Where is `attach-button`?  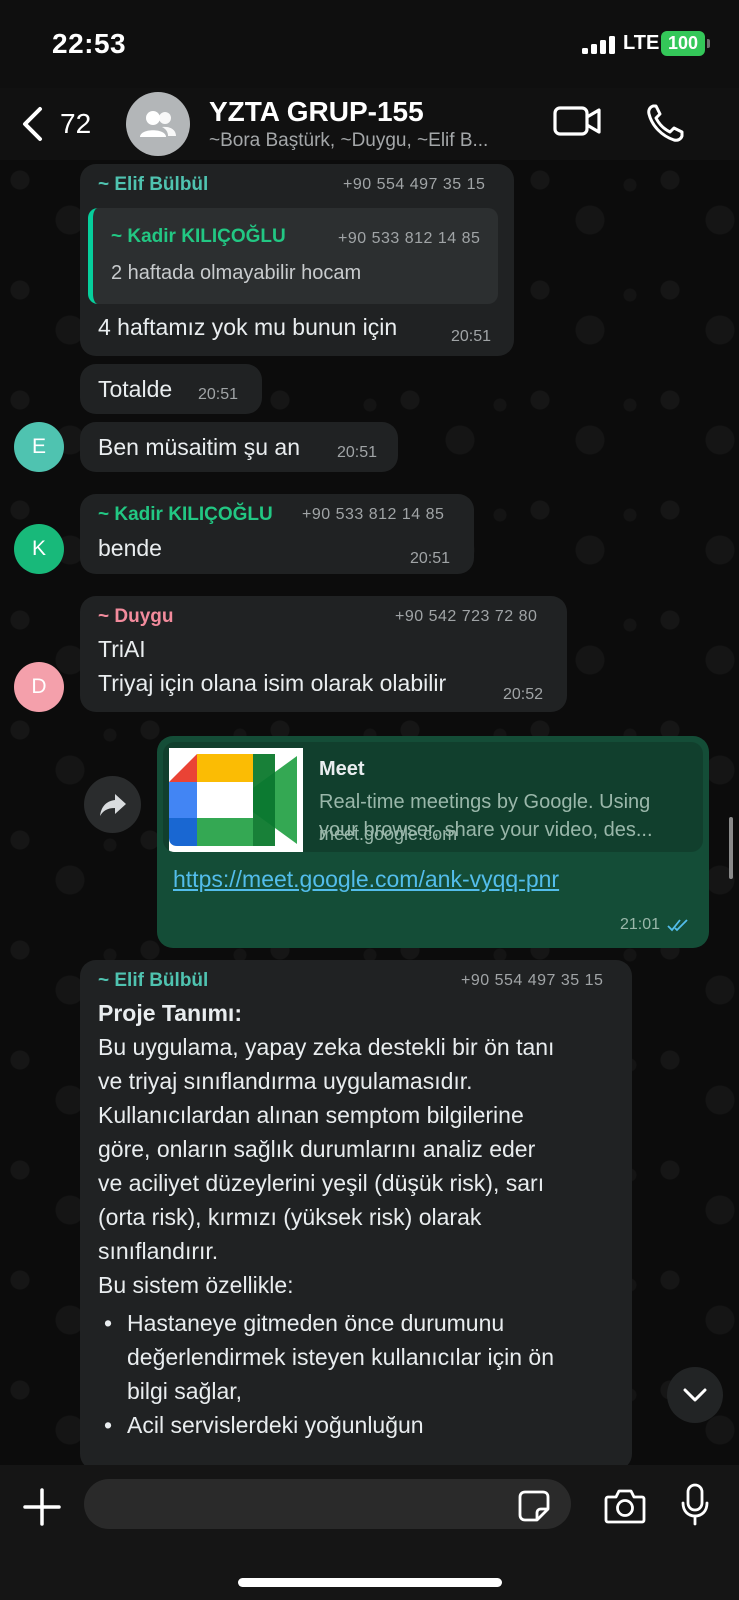
attach-button is located at coordinates (42, 1507).